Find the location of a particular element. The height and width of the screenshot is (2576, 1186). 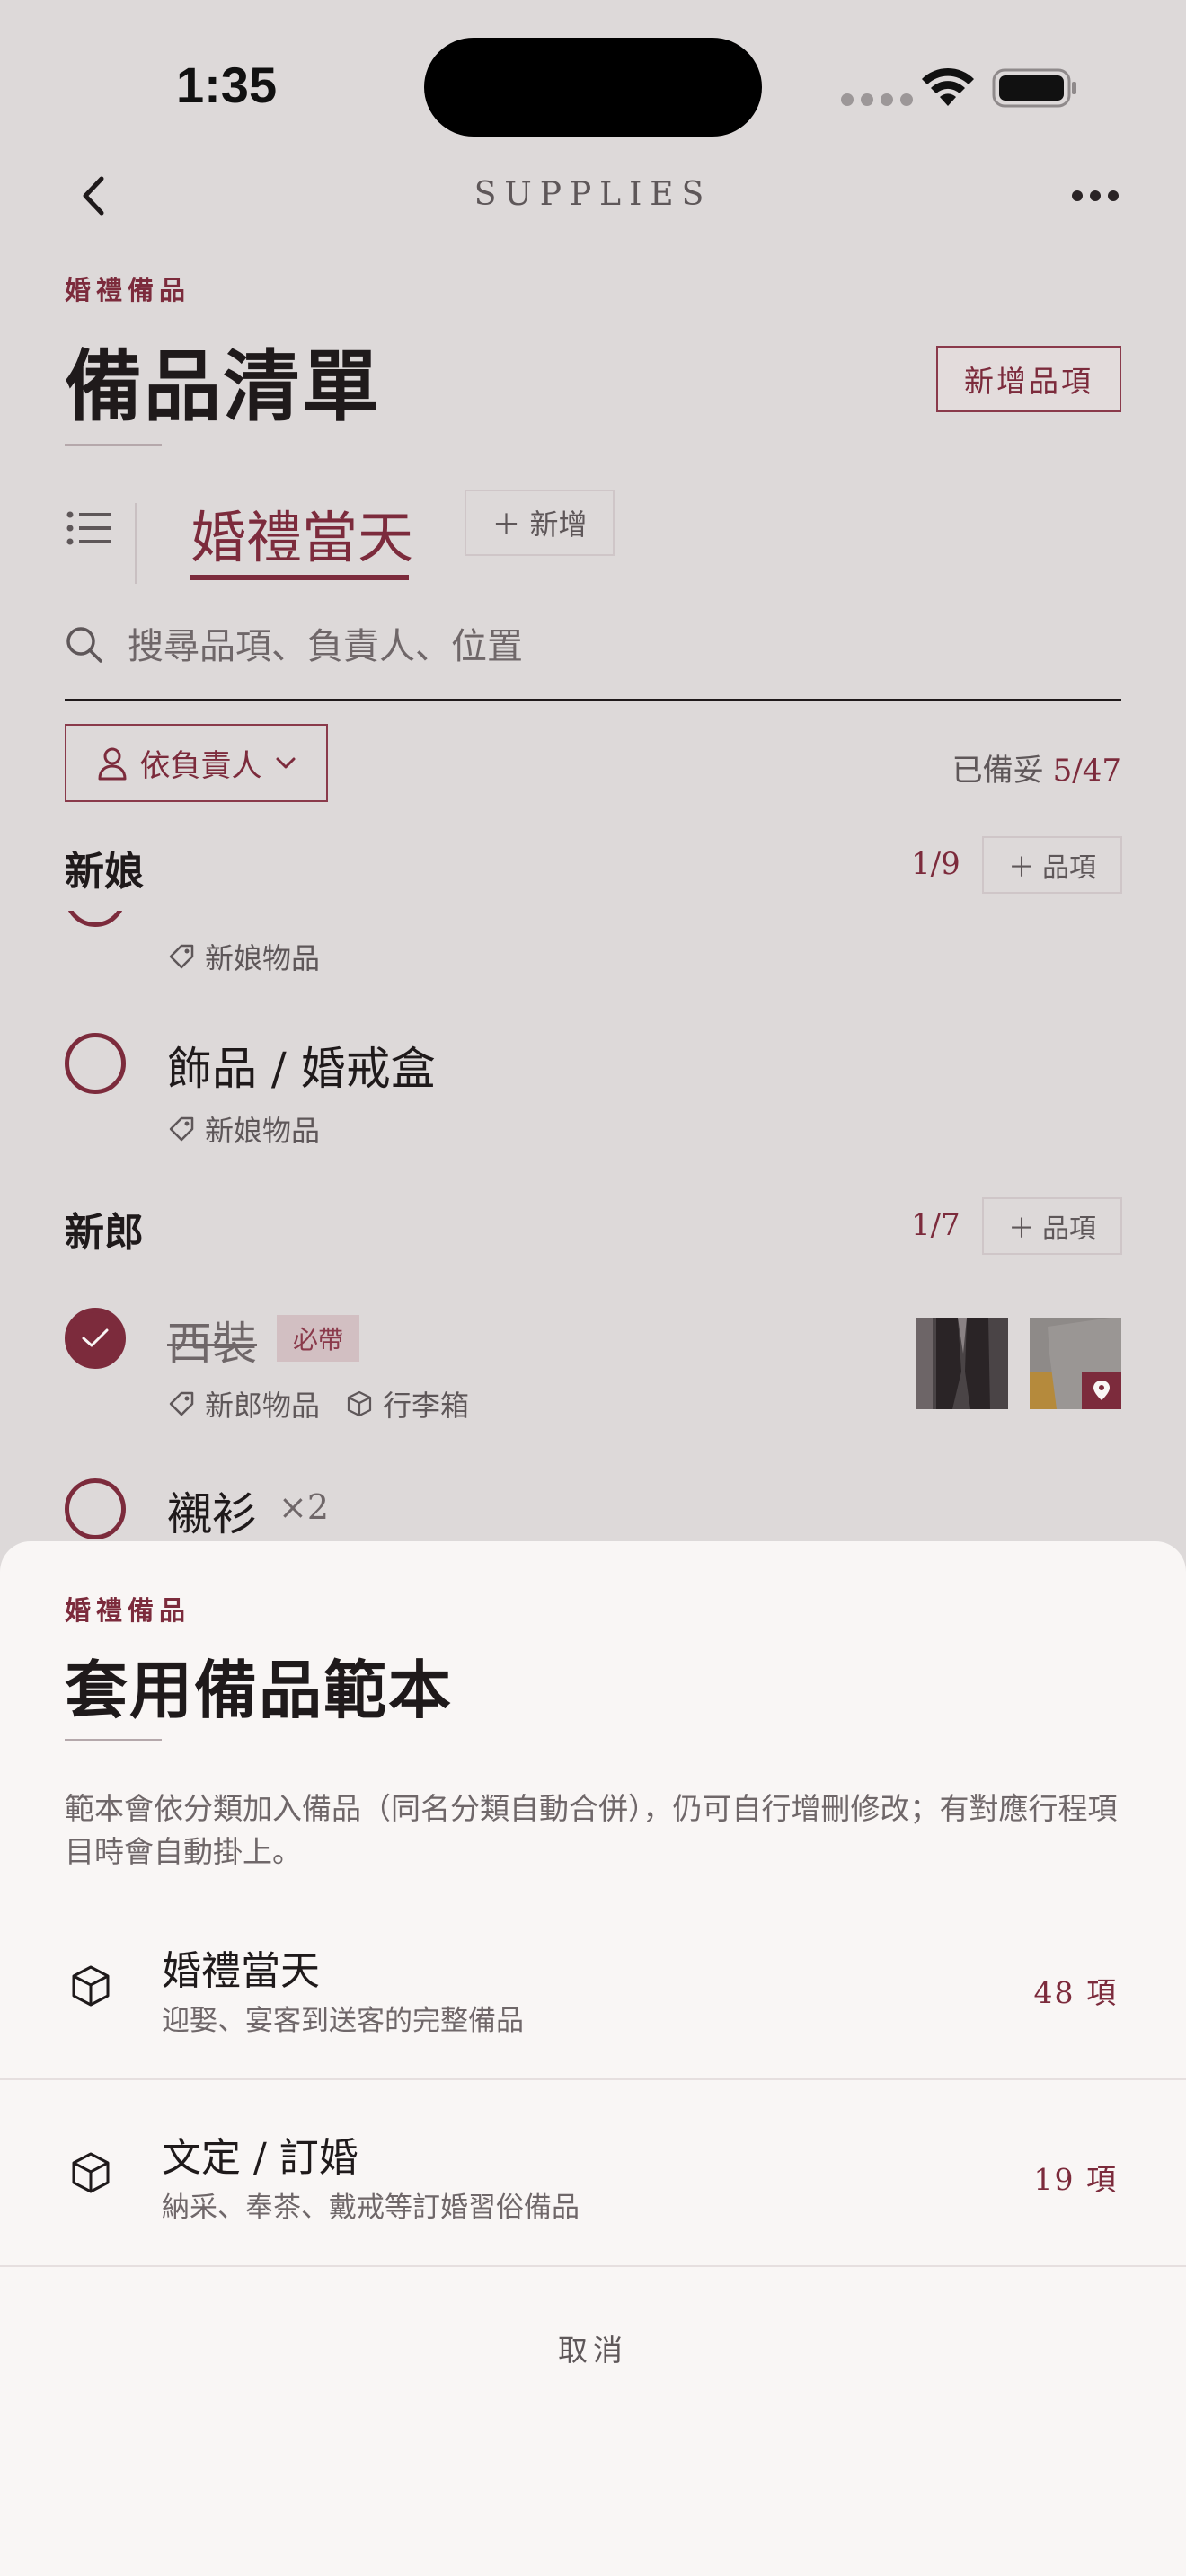

group-by-label: 依負責人 is located at coordinates (200, 766).